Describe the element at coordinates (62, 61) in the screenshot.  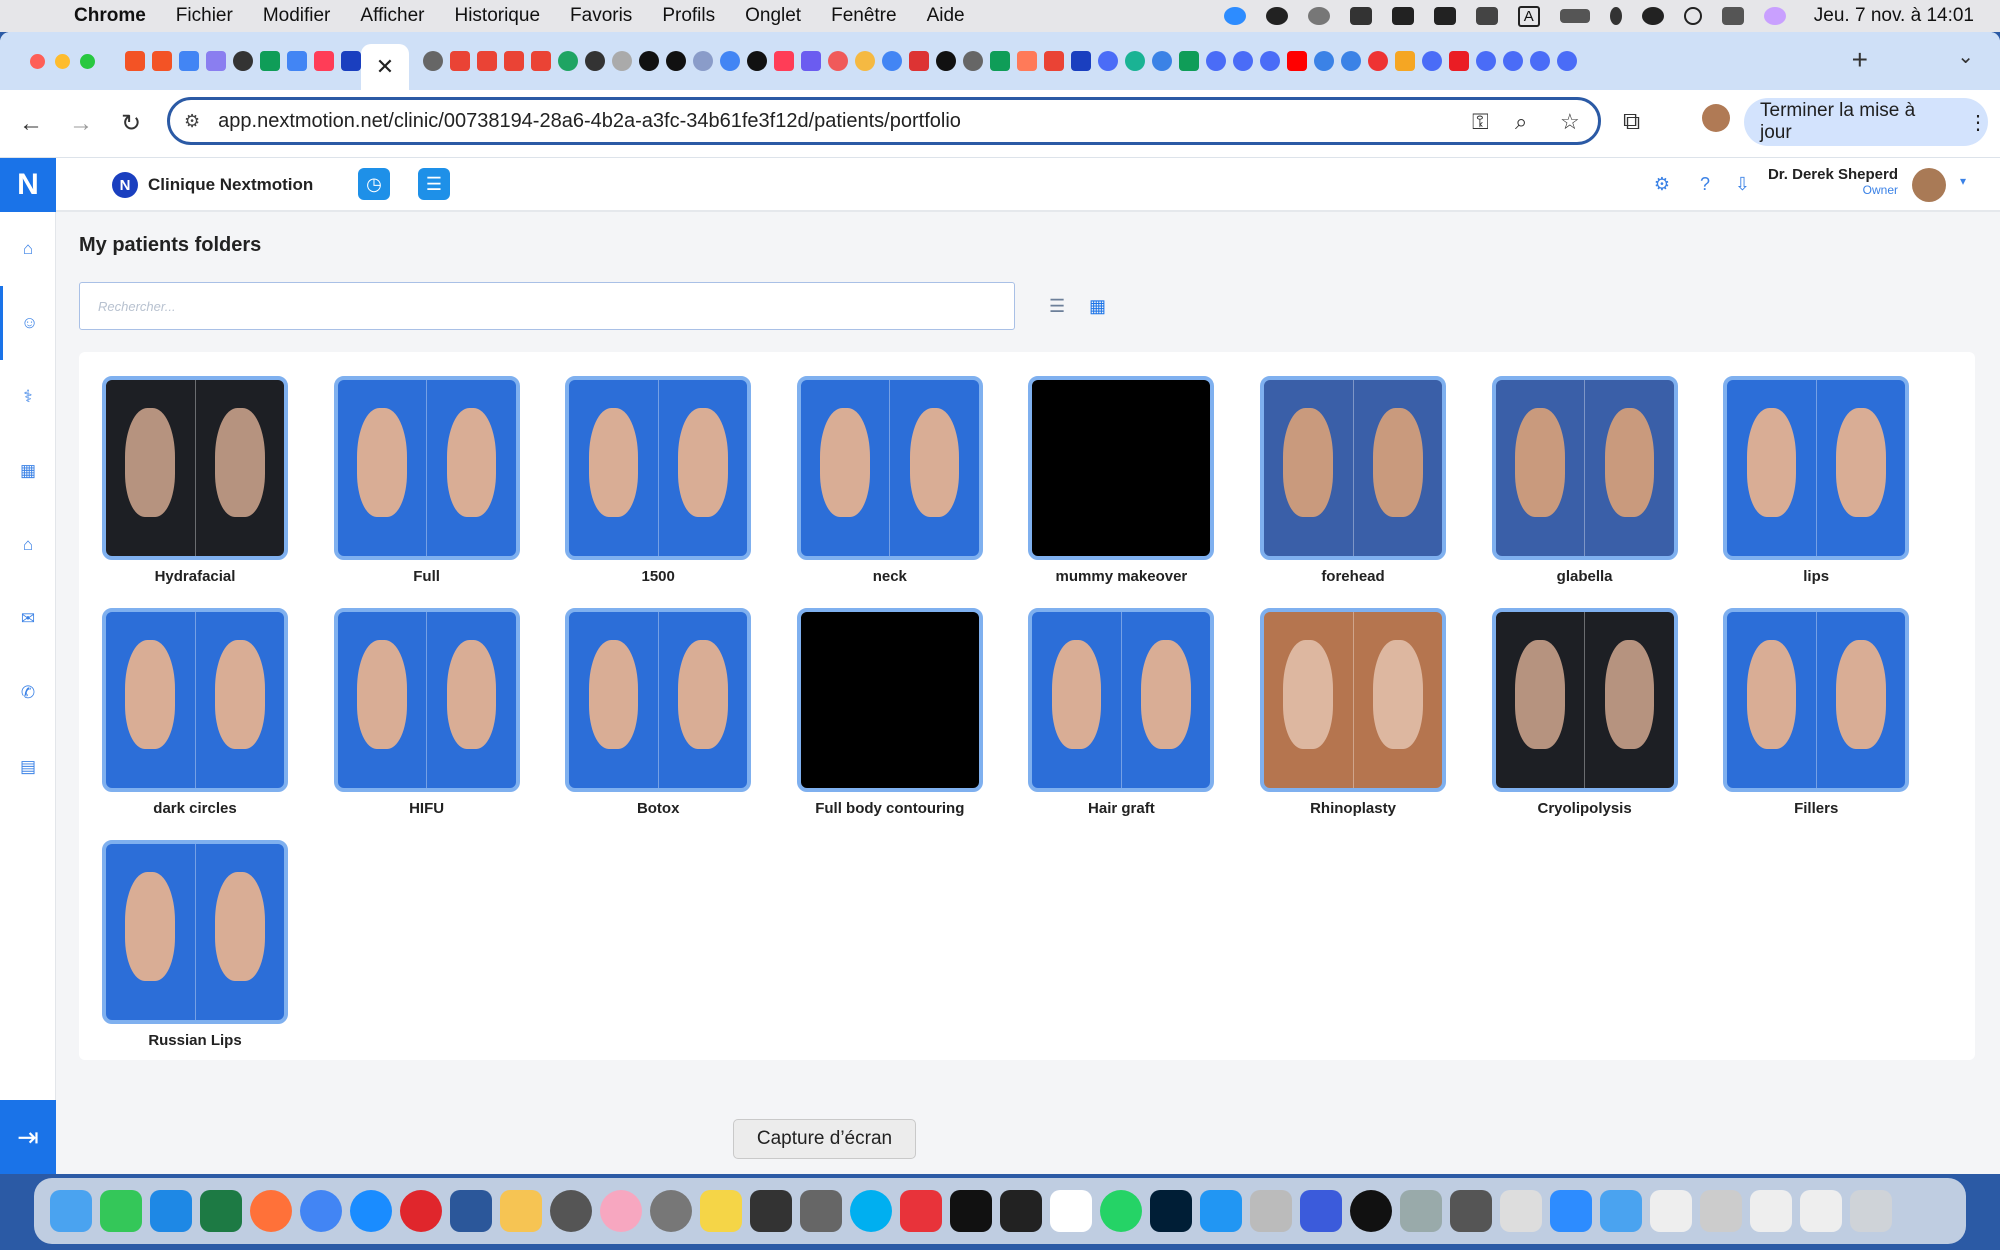
I see `window-minimize-button` at that location.